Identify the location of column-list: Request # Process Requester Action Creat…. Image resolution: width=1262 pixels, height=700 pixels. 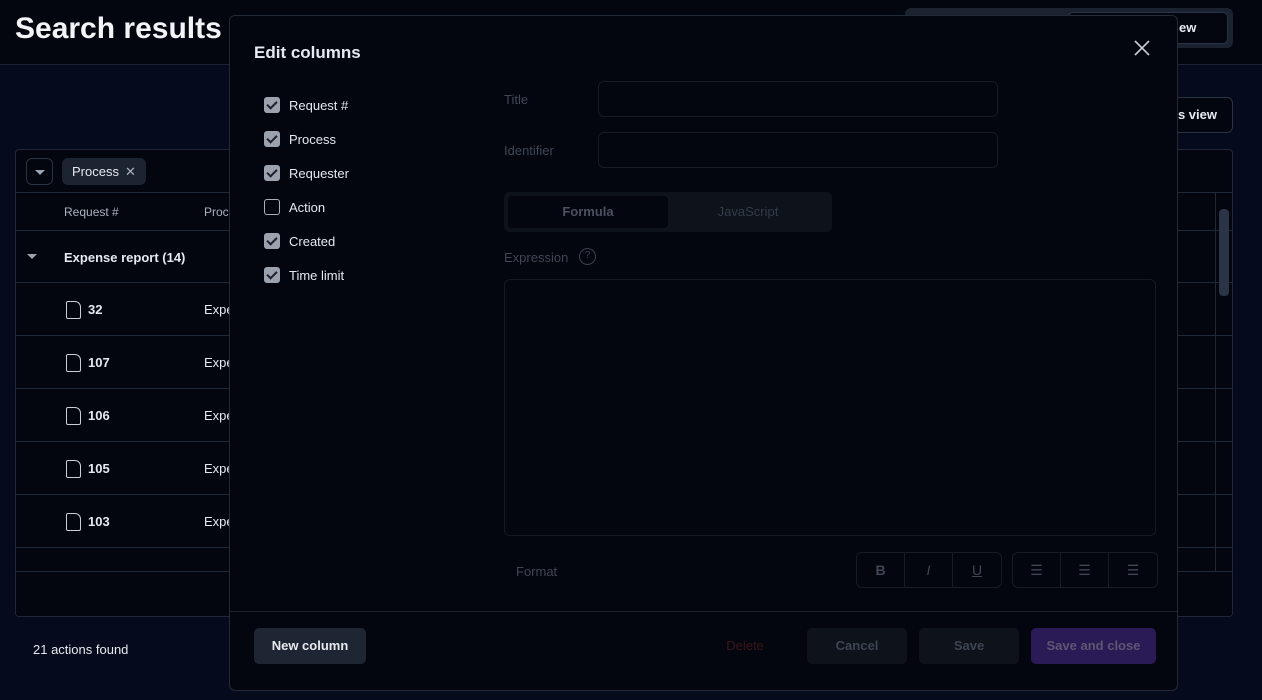
(306, 190).